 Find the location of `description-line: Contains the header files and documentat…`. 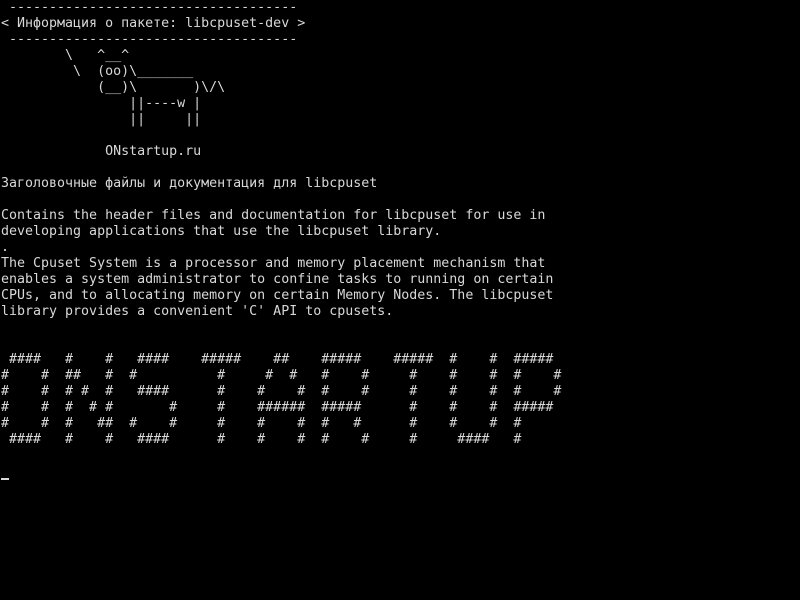

description-line: Contains the header files and documentat… is located at coordinates (273, 215).